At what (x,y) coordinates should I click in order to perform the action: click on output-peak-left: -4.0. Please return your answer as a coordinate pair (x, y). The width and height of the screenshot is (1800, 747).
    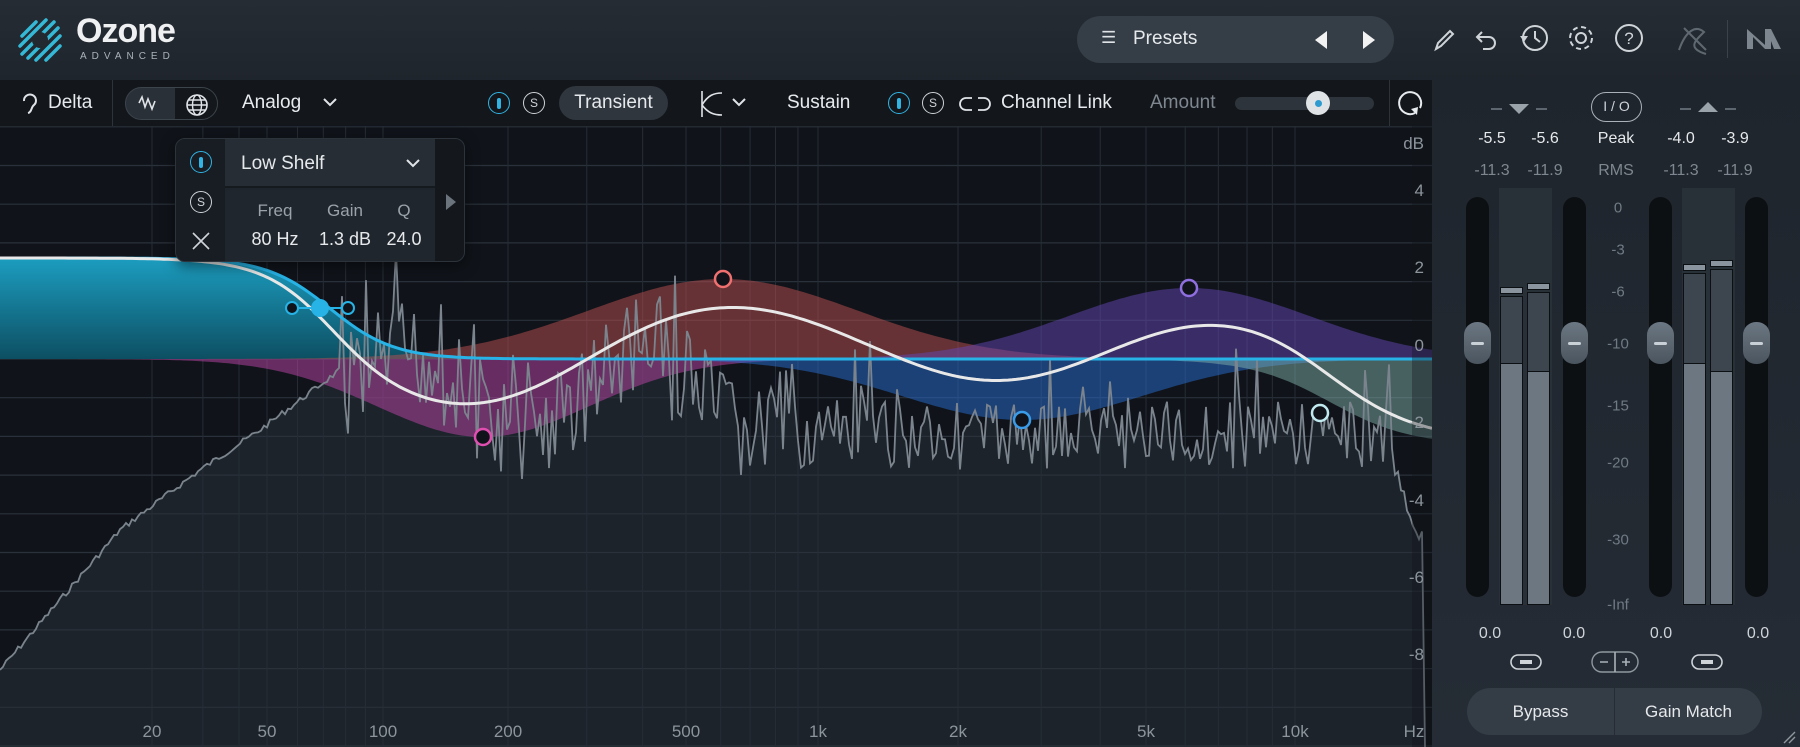
    Looking at the image, I should click on (1681, 138).